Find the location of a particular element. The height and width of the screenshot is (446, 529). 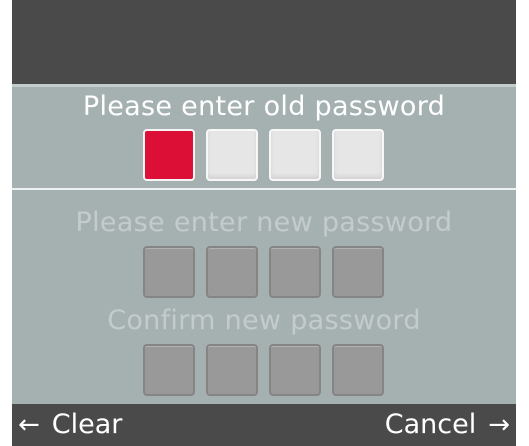

arrow-right-icon: → is located at coordinates (499, 425).